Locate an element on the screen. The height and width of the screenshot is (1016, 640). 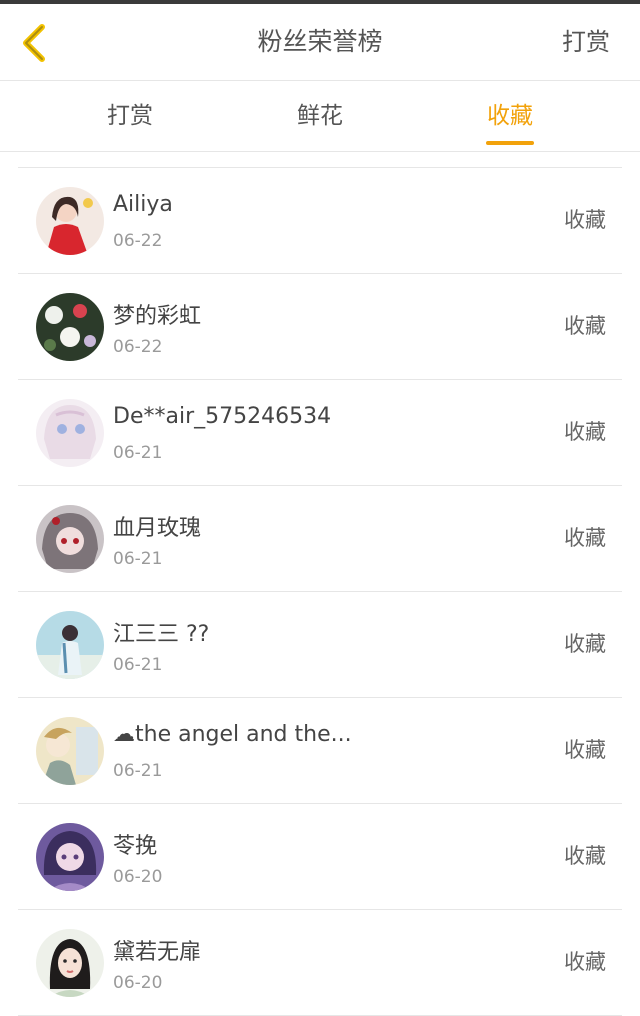
list-item: 苓挽 06-20 收藏 is located at coordinates (320, 857).